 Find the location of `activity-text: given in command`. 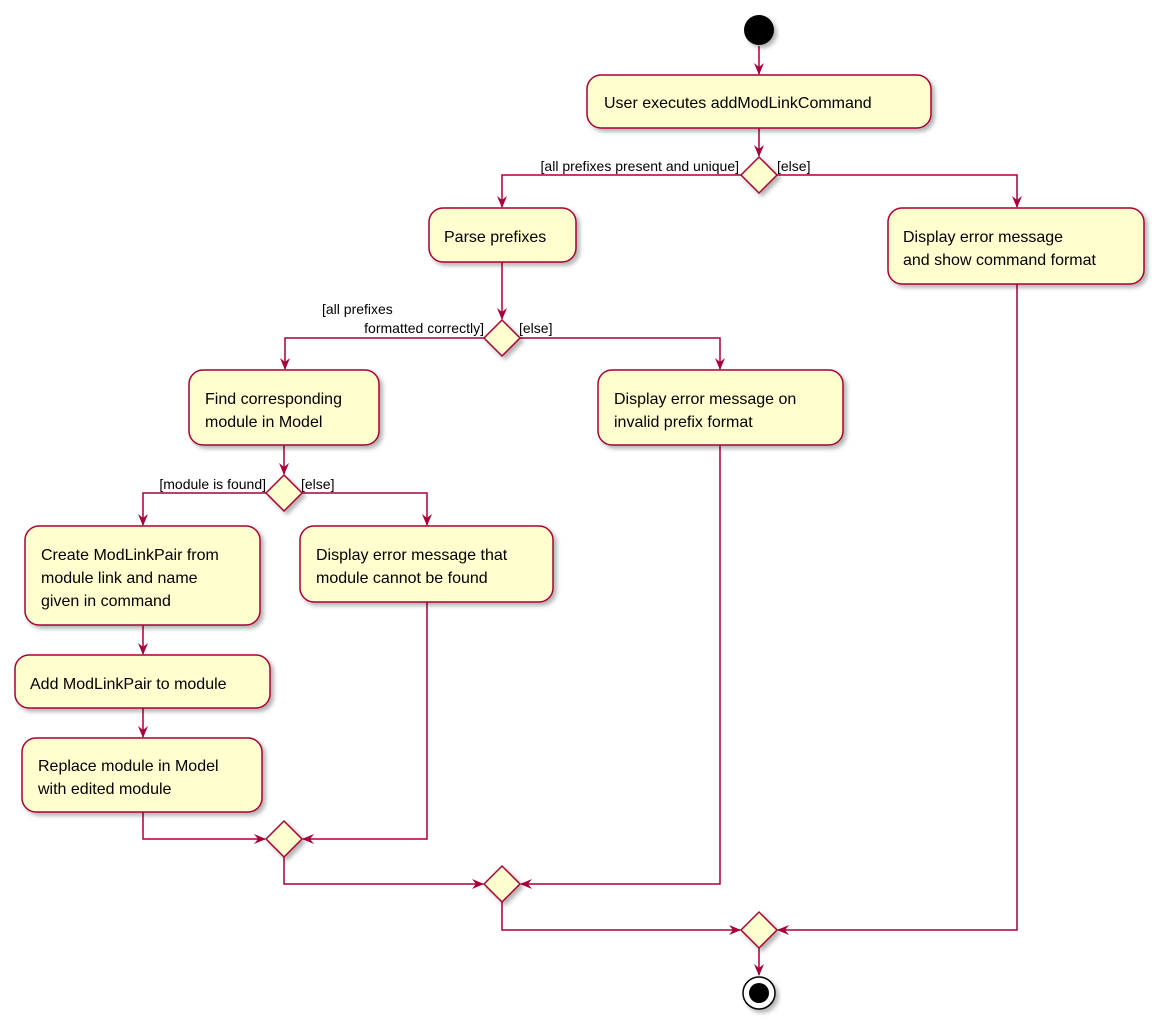

activity-text: given in command is located at coordinates (106, 601).